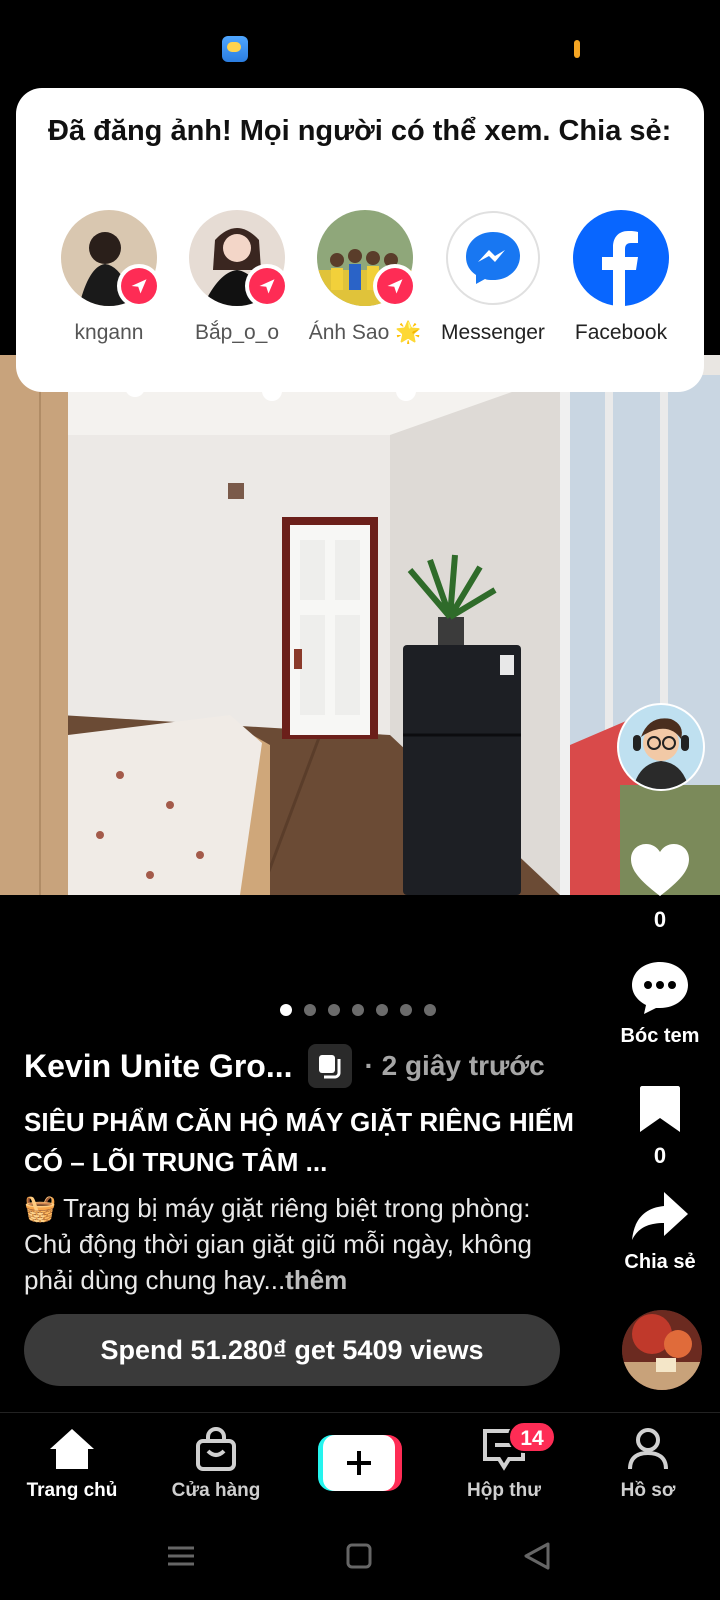 The height and width of the screenshot is (1600, 720). I want to click on comment-icon, so click(660, 988).